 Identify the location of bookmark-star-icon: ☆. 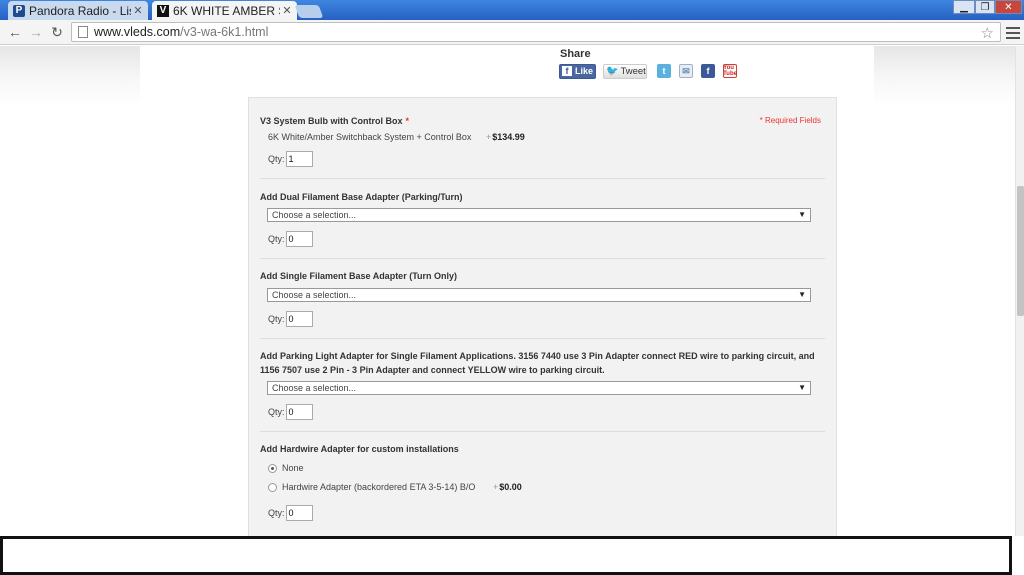
(987, 33).